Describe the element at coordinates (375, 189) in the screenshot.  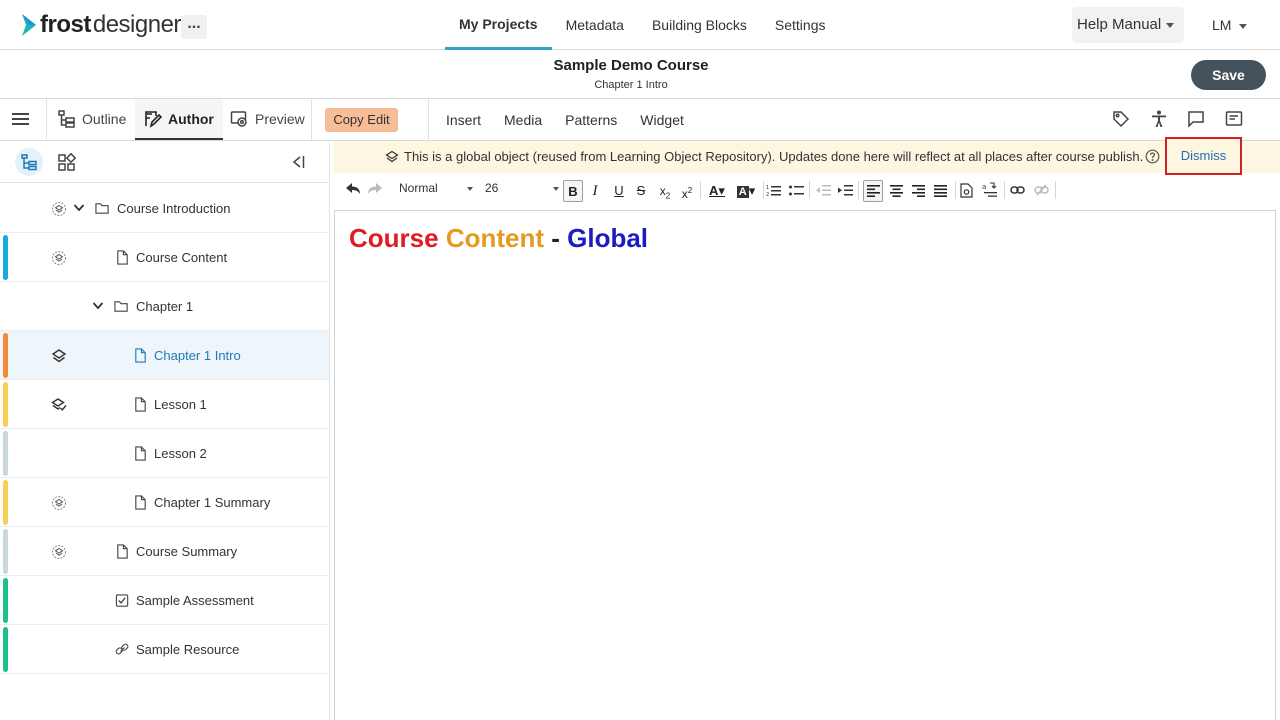
I see `redo-icon` at that location.